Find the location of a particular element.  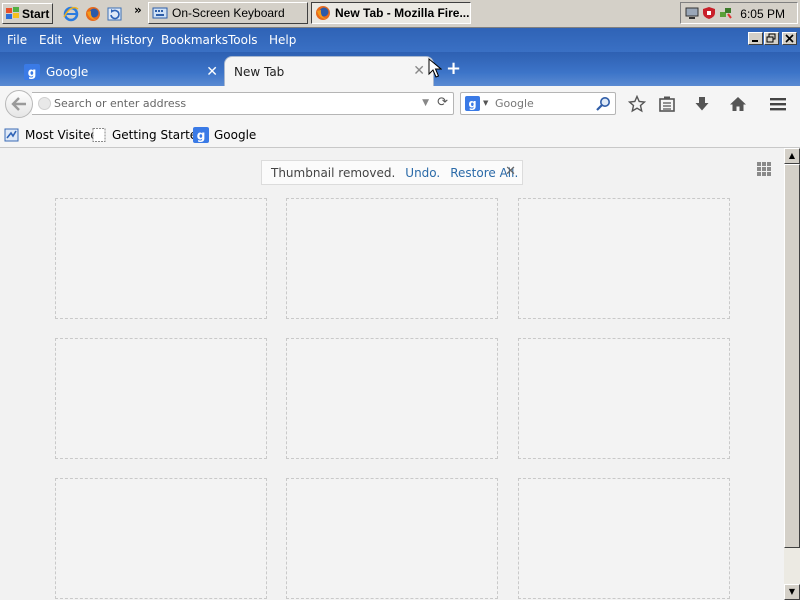

refresh-icon is located at coordinates (115, 14).